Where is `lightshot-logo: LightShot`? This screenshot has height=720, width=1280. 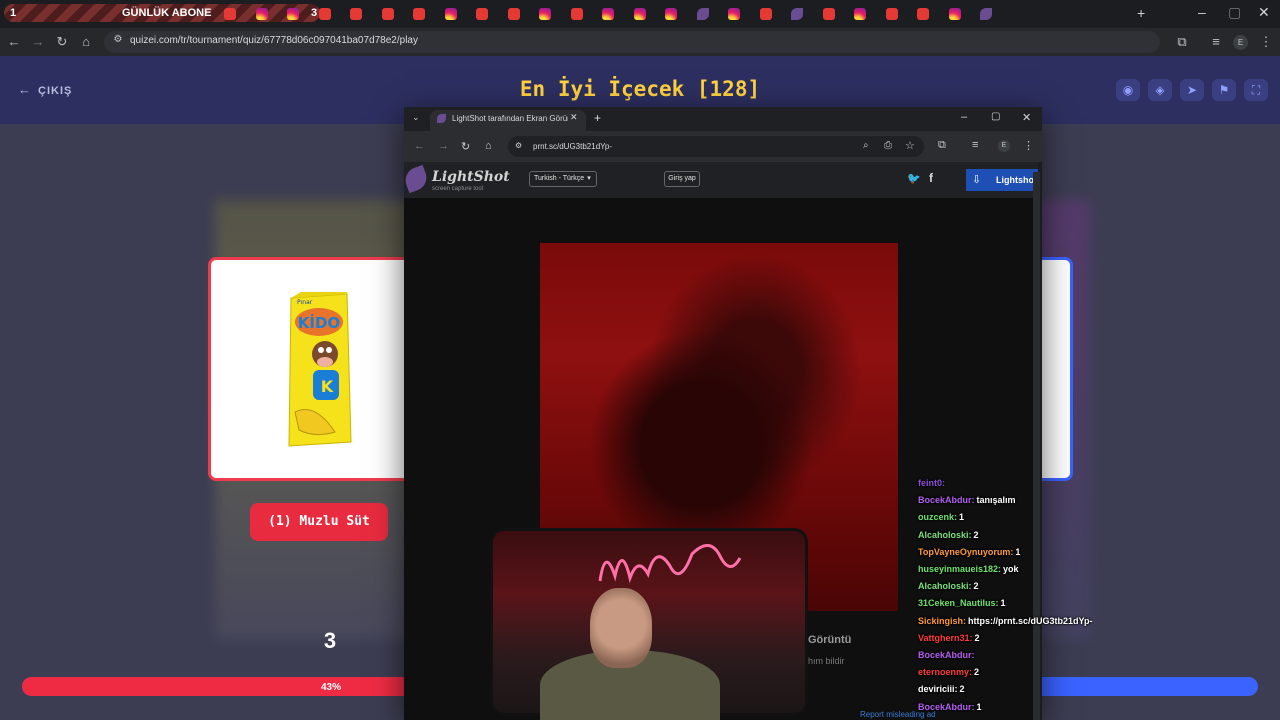
lightshot-logo: LightShot is located at coordinates (471, 177).